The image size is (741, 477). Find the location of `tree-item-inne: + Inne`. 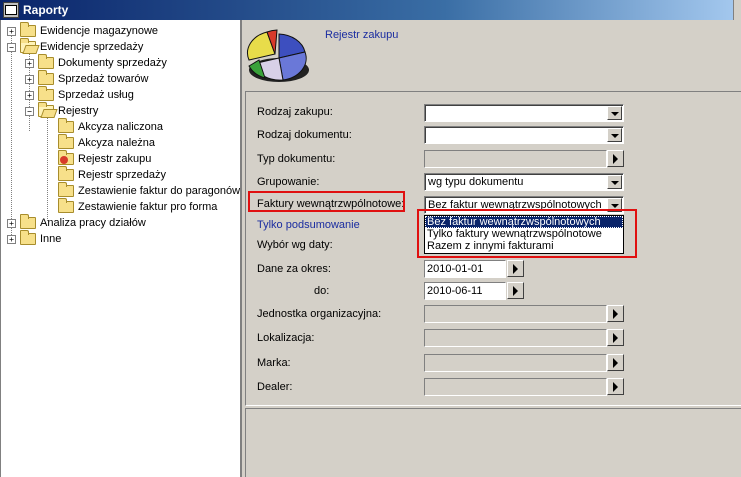

tree-item-inne: + Inne is located at coordinates (34, 238).